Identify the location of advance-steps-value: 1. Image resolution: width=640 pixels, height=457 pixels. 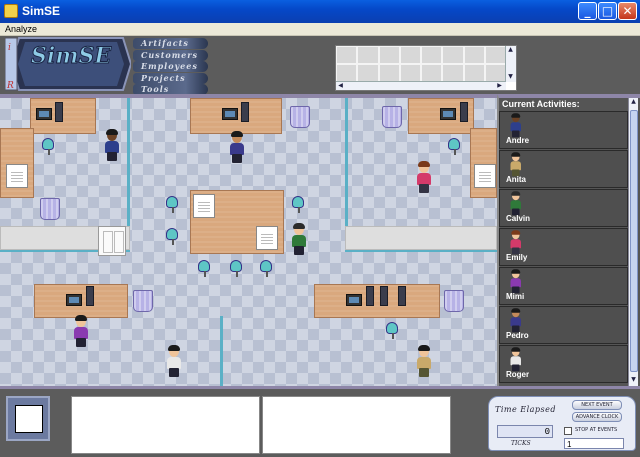
(569, 444).